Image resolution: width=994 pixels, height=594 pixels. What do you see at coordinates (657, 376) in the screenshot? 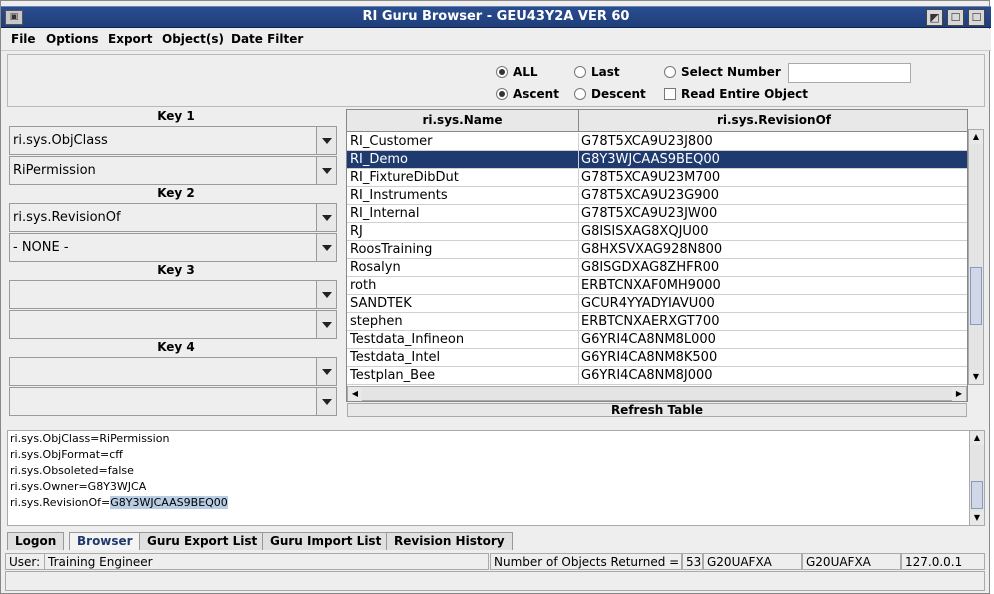
I see `table-row: Testplan_Bee G6YRI4CA8NM8J000` at bounding box center [657, 376].